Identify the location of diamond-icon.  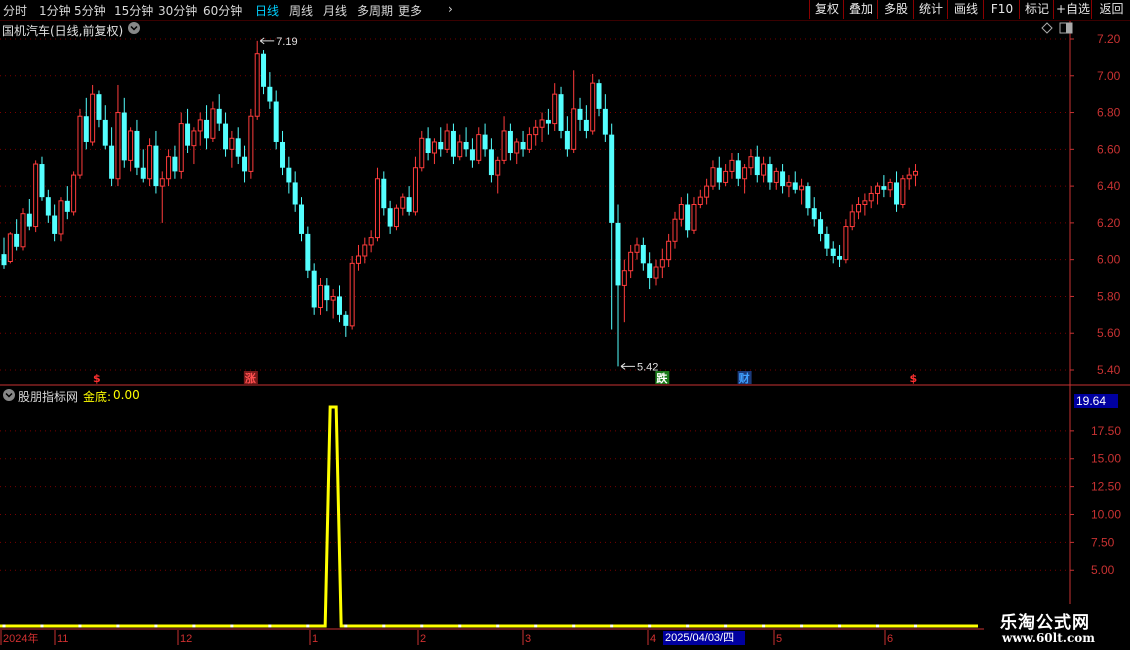
(1047, 29).